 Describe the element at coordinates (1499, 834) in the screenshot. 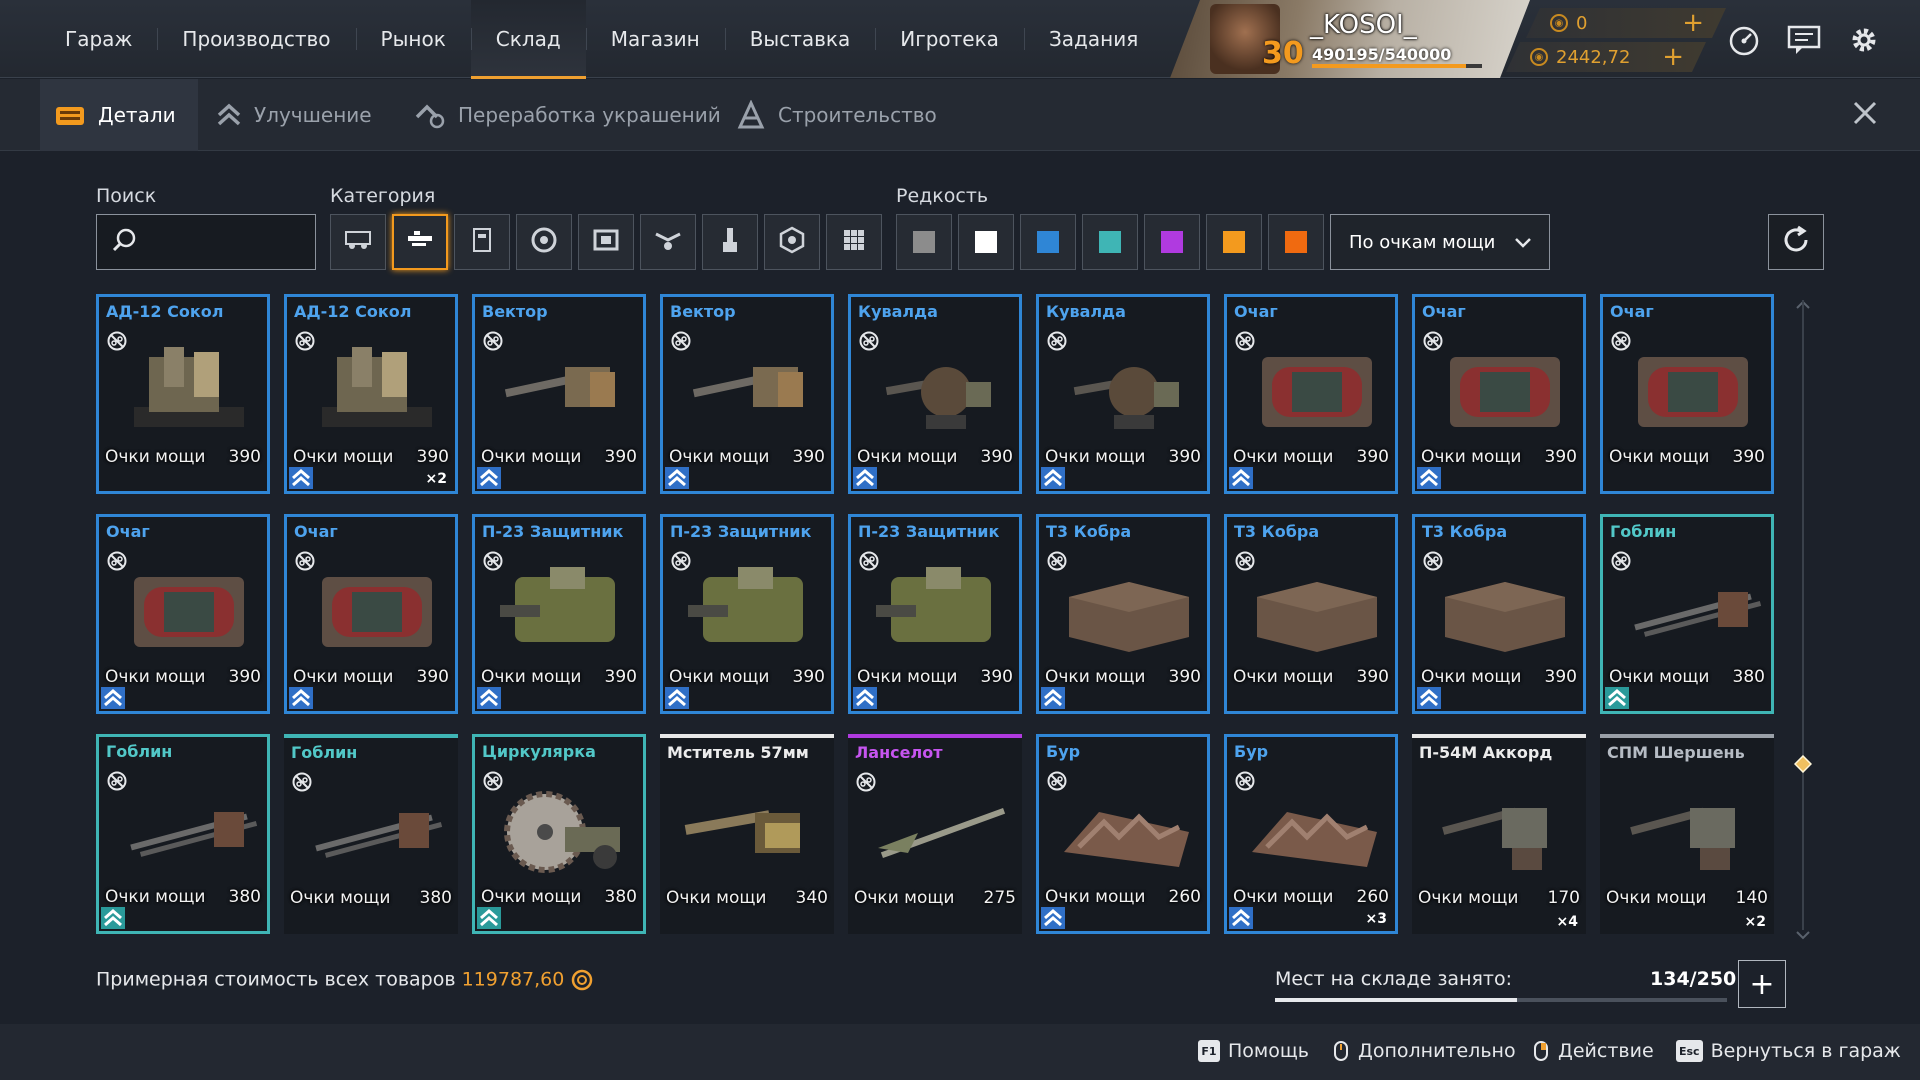

I see `item-card: П-54М Аккорд Очки мощи 170 ×4` at that location.